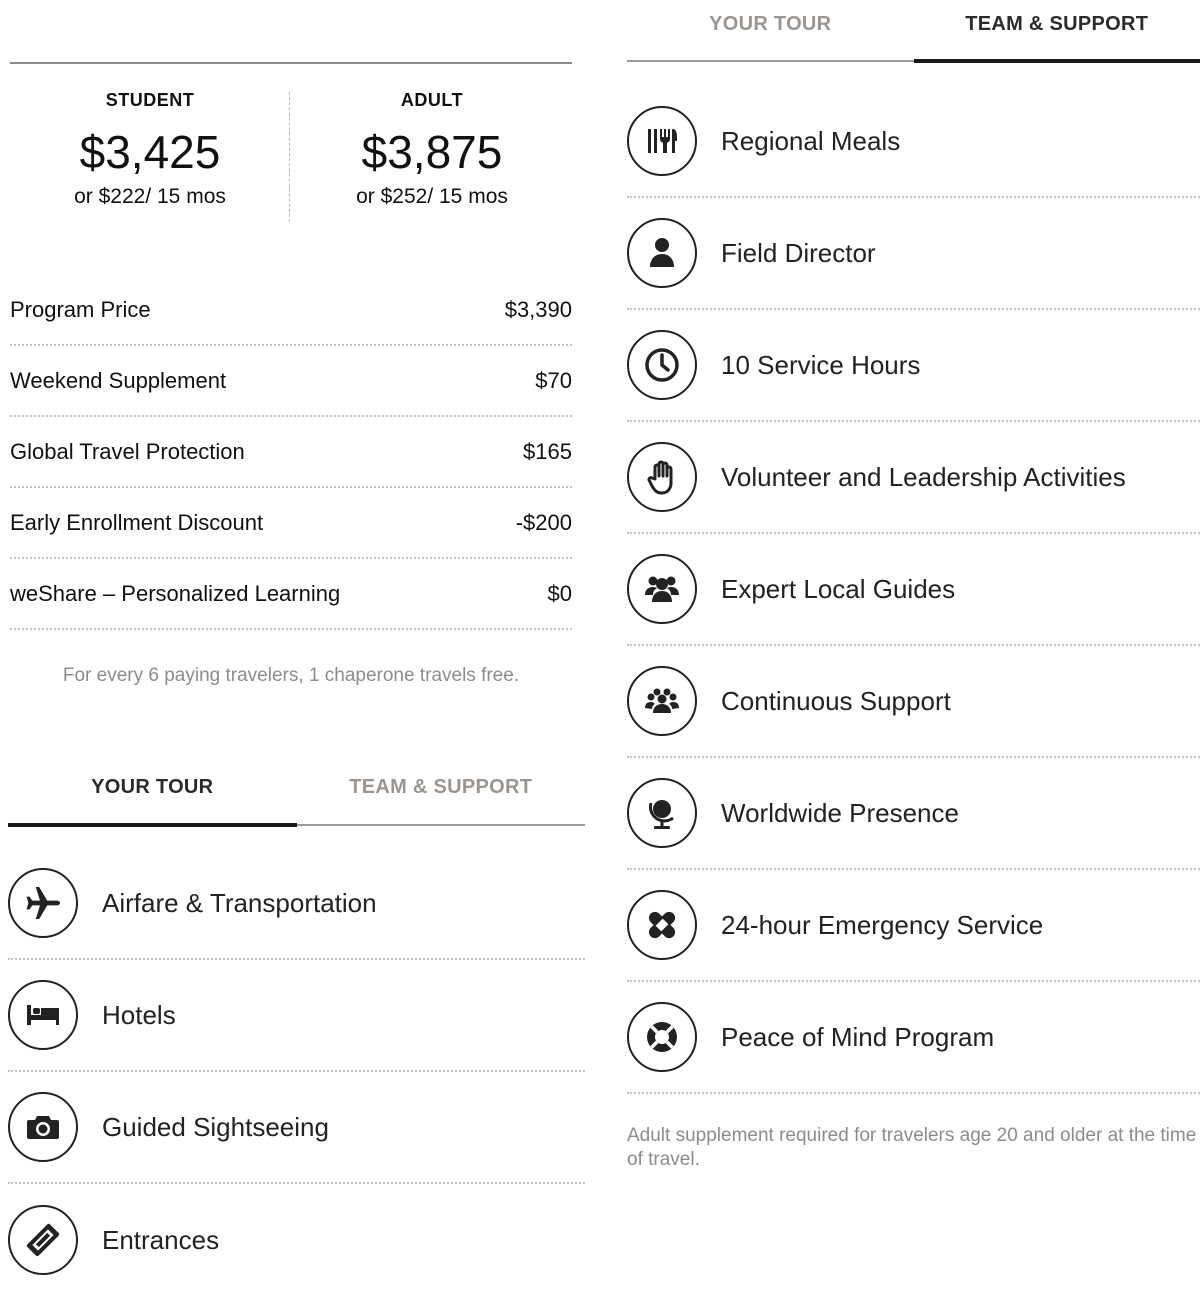  What do you see at coordinates (553, 381) in the screenshot?
I see `price-row-value: $70` at bounding box center [553, 381].